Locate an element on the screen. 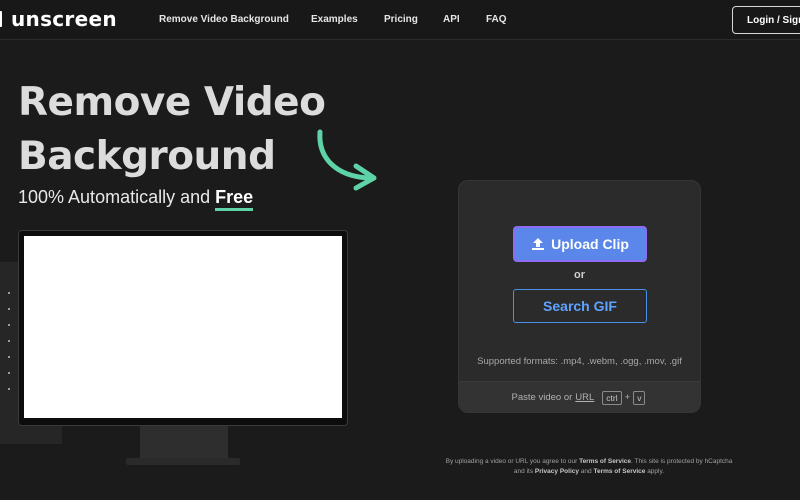 This screenshot has width=800, height=500. key-ctrl: ctrl is located at coordinates (612, 397).